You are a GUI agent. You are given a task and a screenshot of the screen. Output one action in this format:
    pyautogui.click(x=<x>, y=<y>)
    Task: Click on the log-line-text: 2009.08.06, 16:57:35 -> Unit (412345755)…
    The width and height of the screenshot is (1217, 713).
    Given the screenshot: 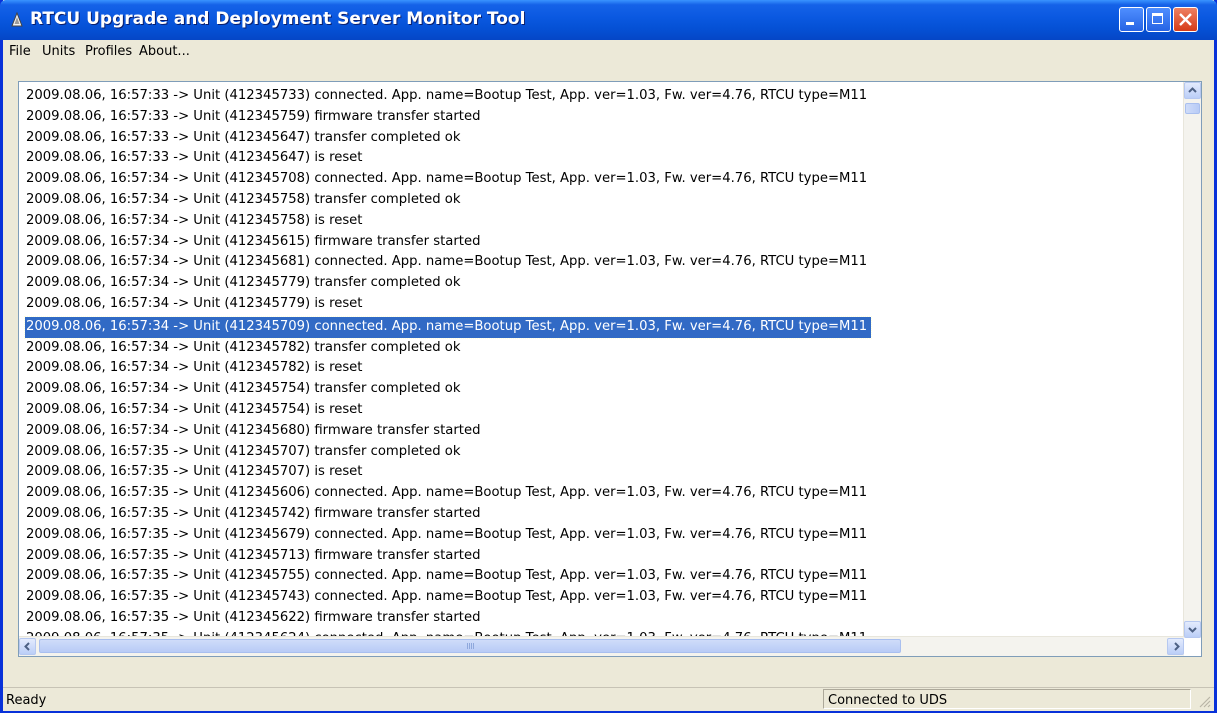 What is the action you would take?
    pyautogui.click(x=447, y=576)
    